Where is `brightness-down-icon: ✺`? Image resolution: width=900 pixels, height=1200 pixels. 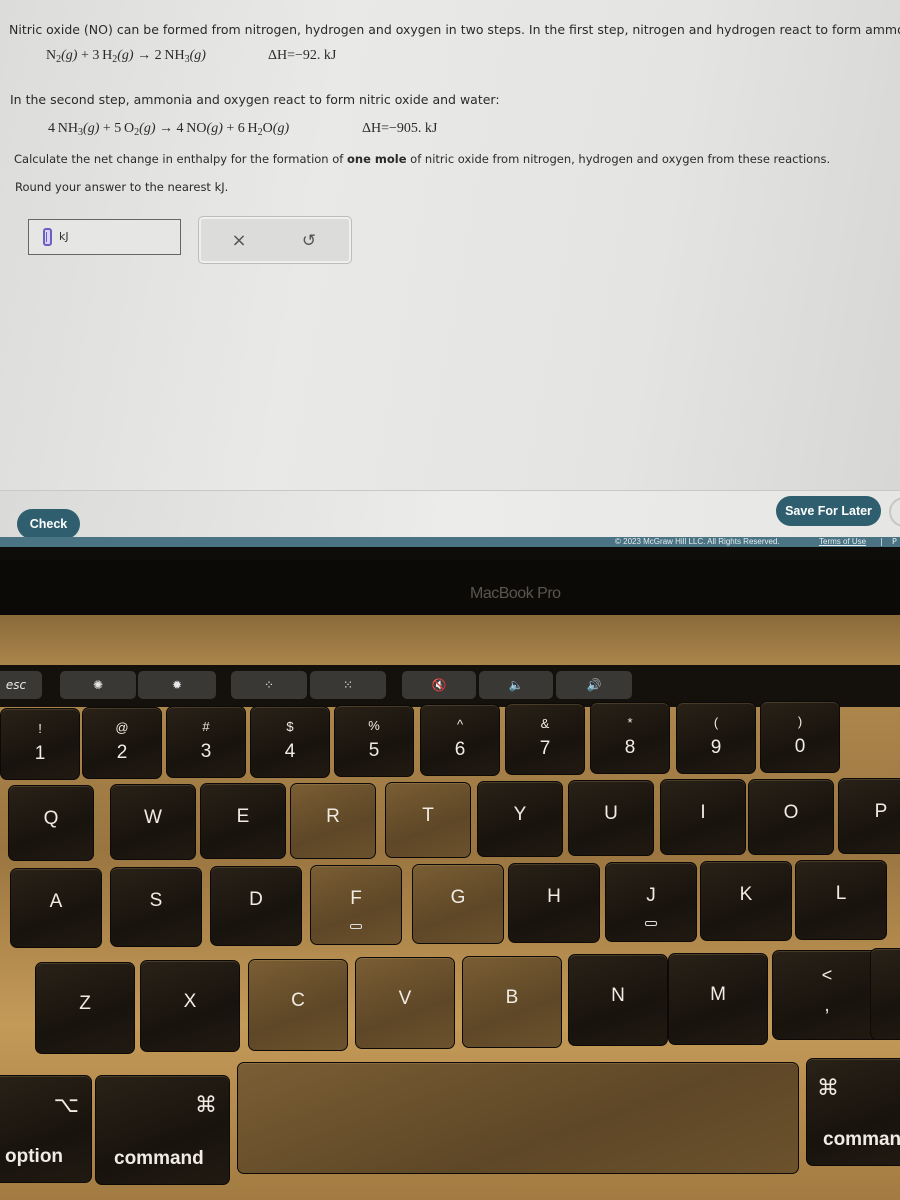 brightness-down-icon: ✺ is located at coordinates (98, 685).